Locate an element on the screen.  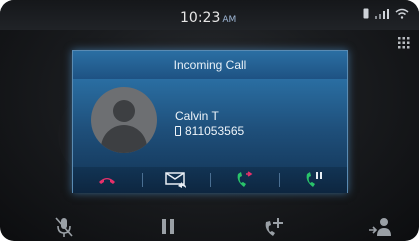
transfer-to-phone-icon is located at coordinates (380, 227).